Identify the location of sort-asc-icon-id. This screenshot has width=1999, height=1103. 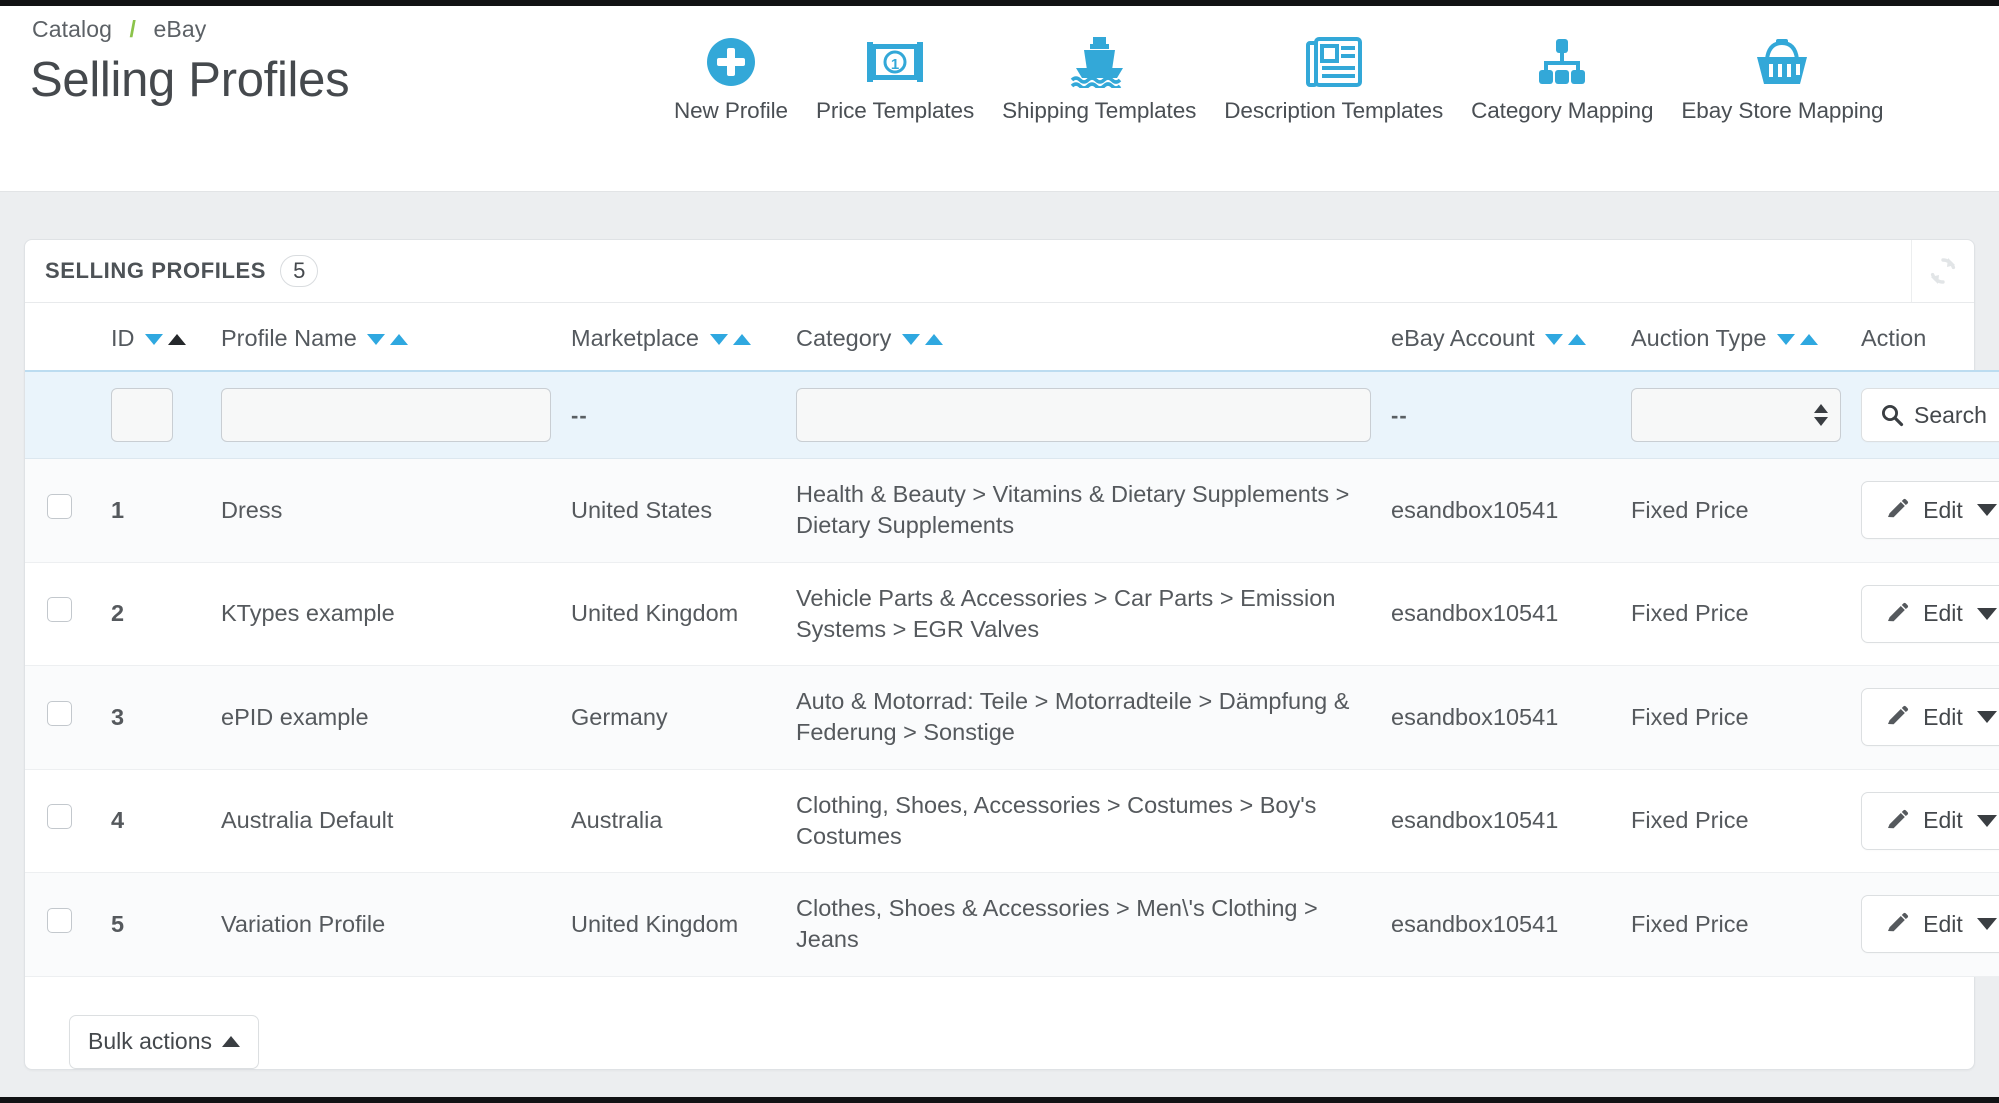
(177, 340).